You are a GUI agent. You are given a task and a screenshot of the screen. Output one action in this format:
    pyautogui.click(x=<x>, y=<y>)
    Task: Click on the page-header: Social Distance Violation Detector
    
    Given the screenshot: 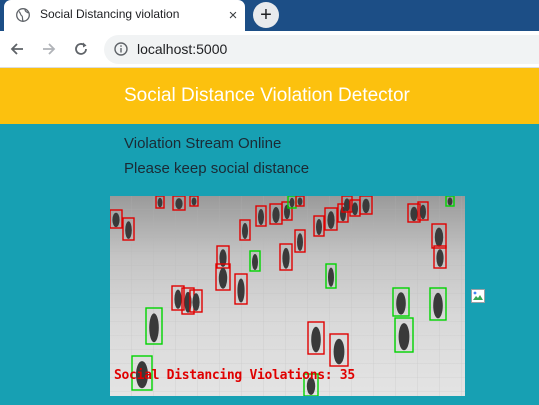 What is the action you would take?
    pyautogui.click(x=269, y=96)
    